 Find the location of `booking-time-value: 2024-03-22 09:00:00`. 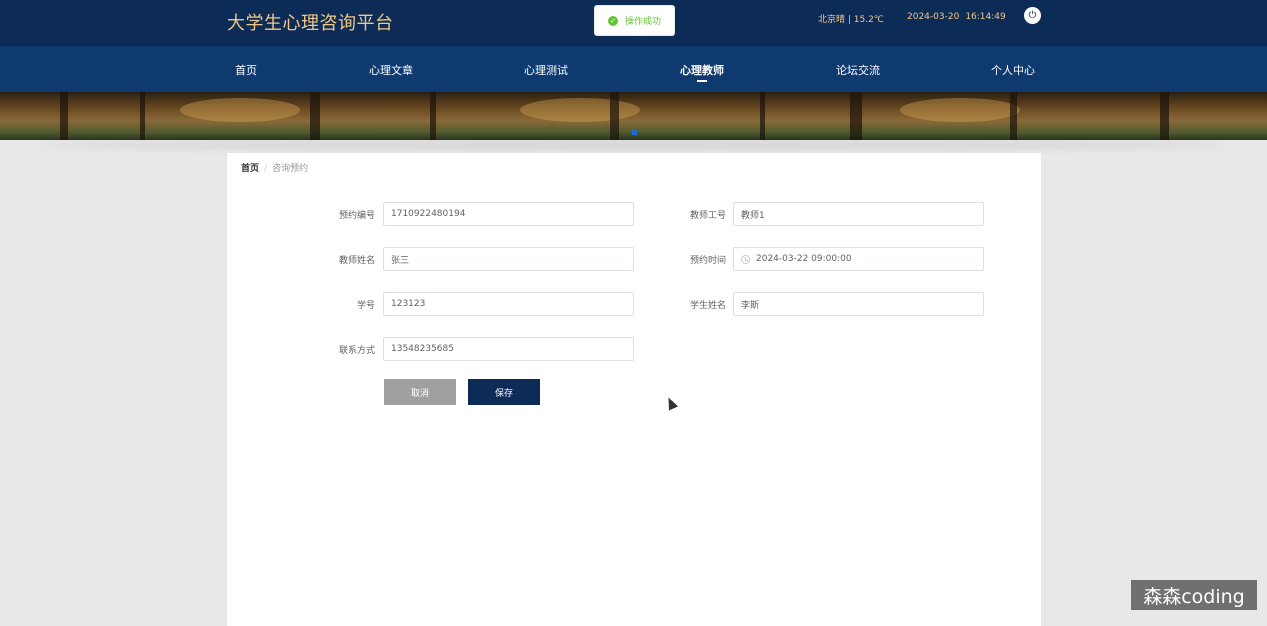

booking-time-value: 2024-03-22 09:00:00 is located at coordinates (804, 259).